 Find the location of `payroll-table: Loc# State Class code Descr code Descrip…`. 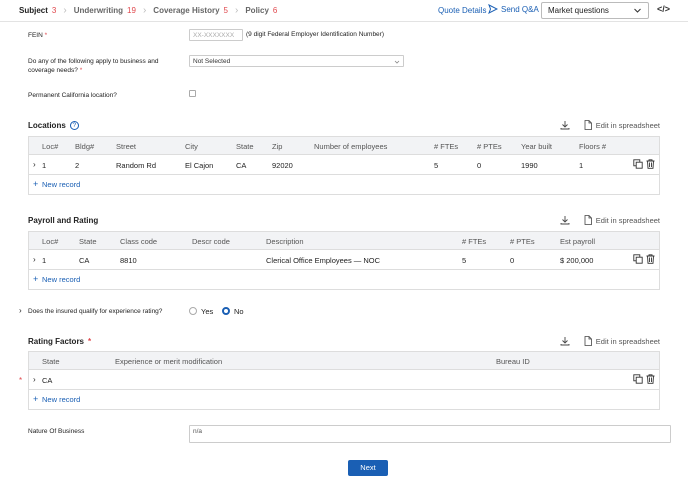

payroll-table: Loc# State Class code Descr code Descrip… is located at coordinates (344, 260).